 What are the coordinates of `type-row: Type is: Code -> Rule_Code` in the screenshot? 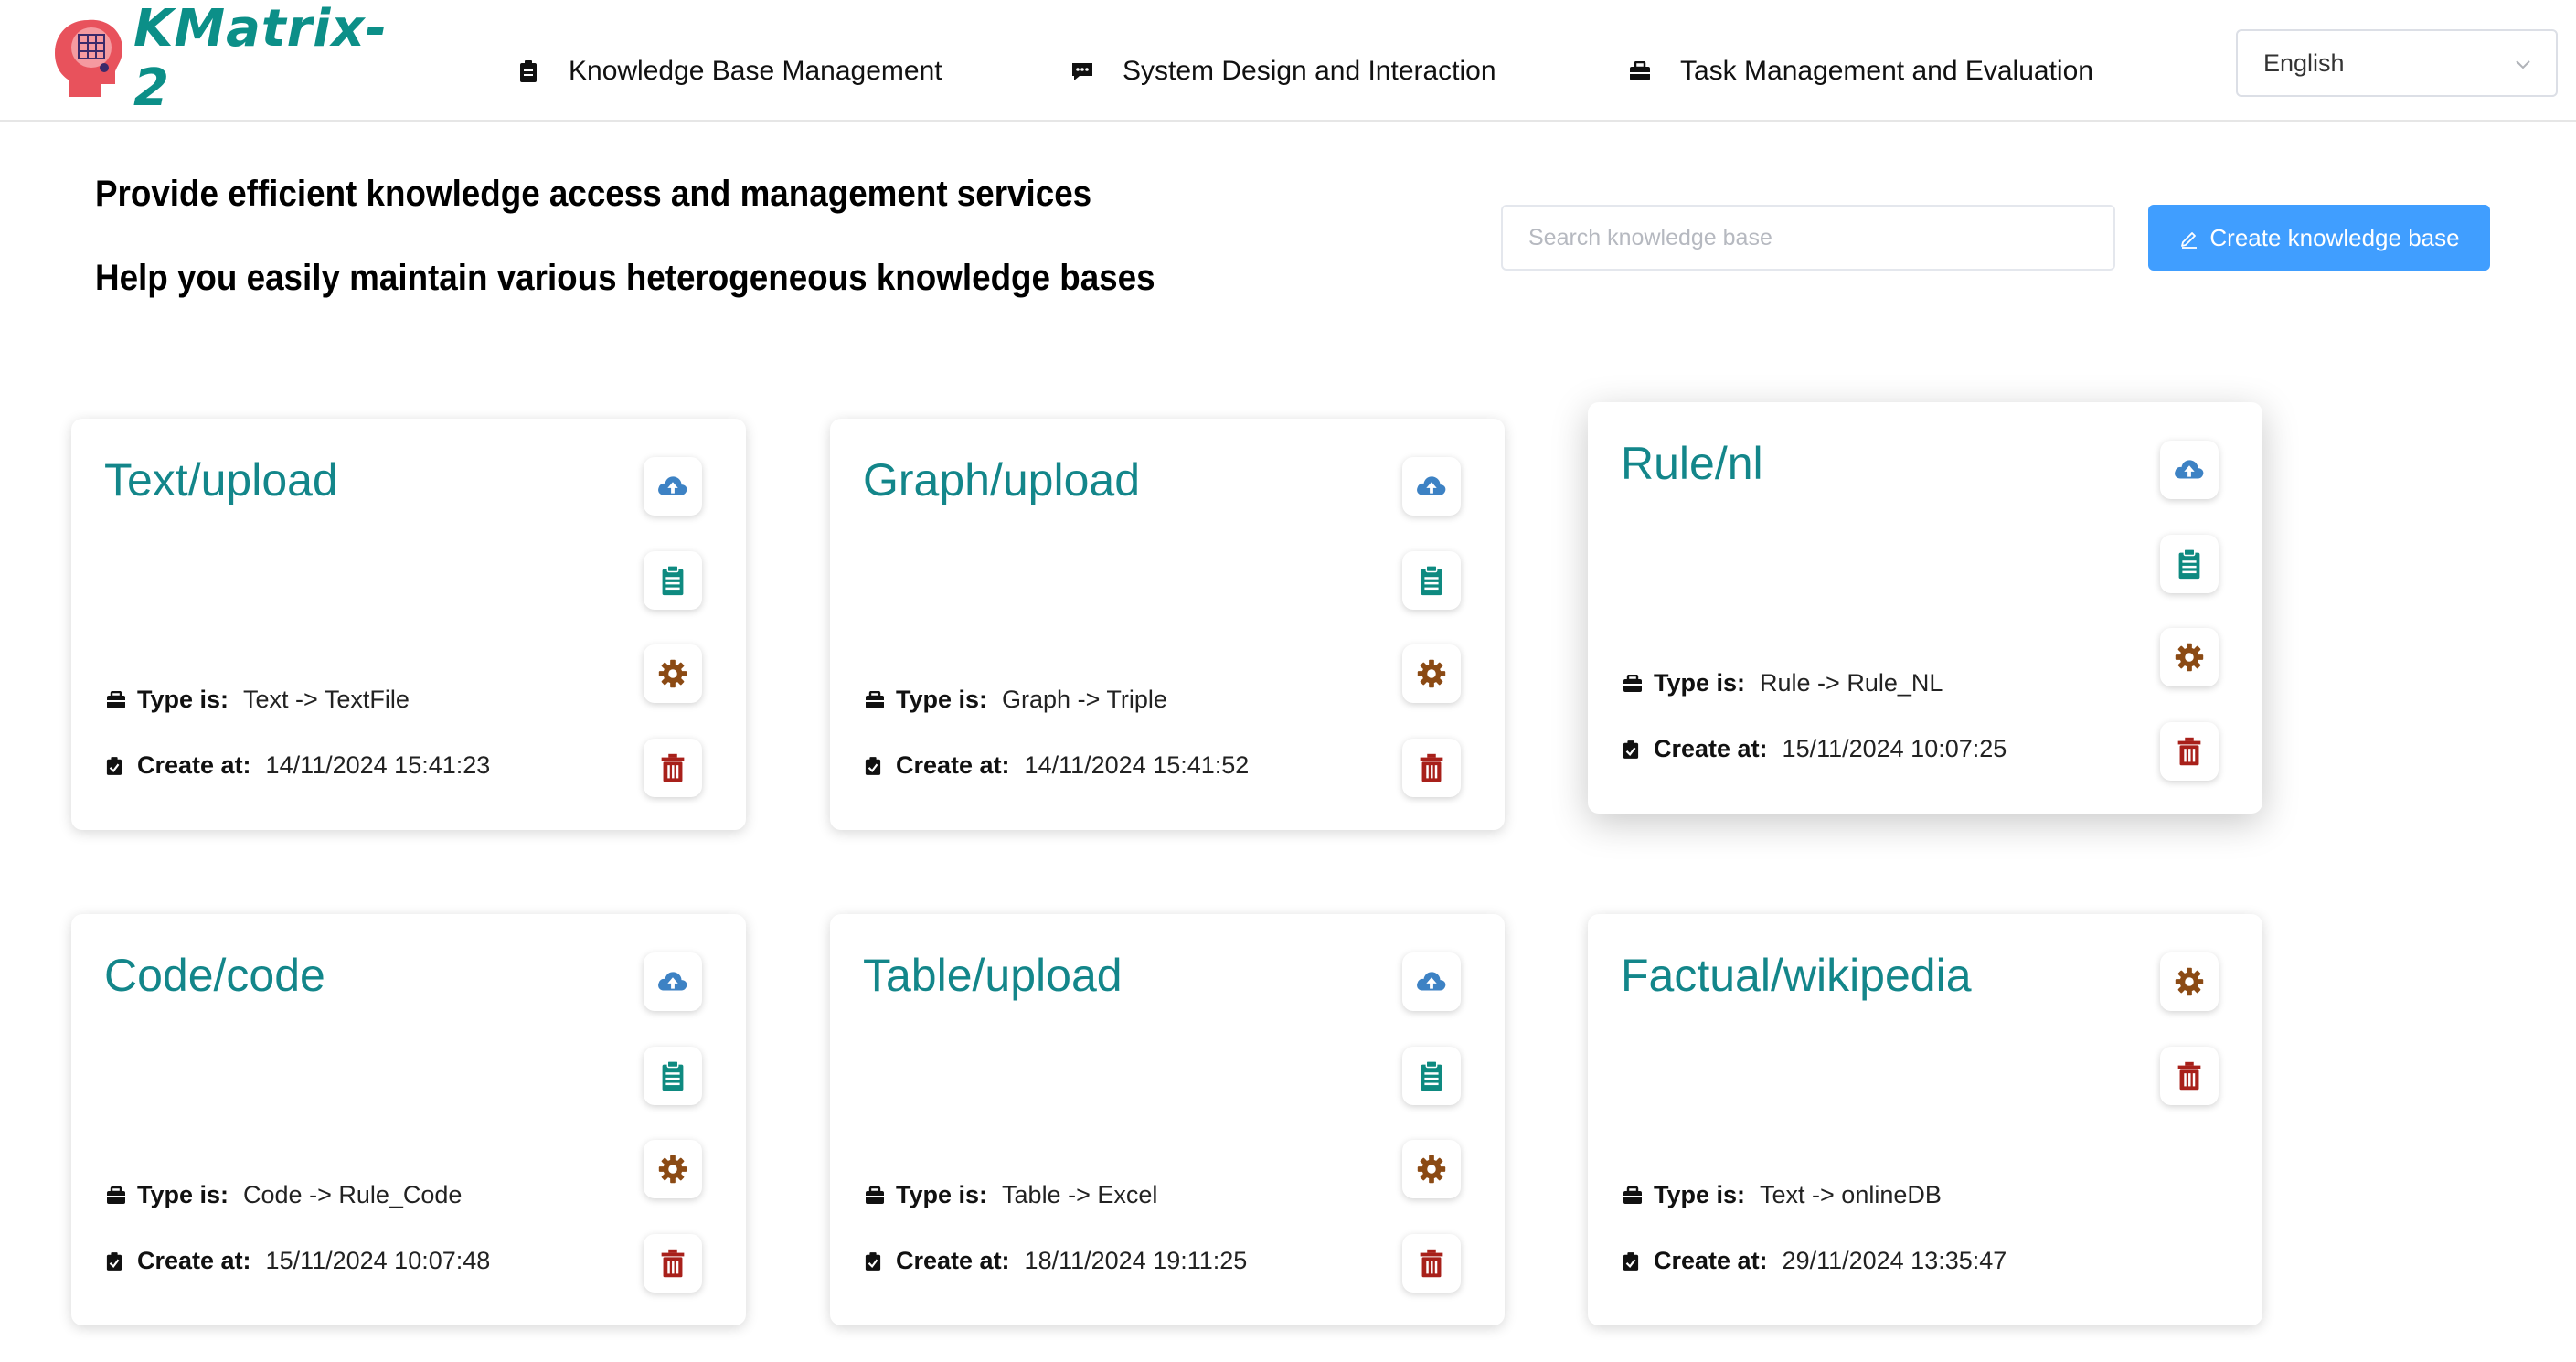 It's located at (284, 1195).